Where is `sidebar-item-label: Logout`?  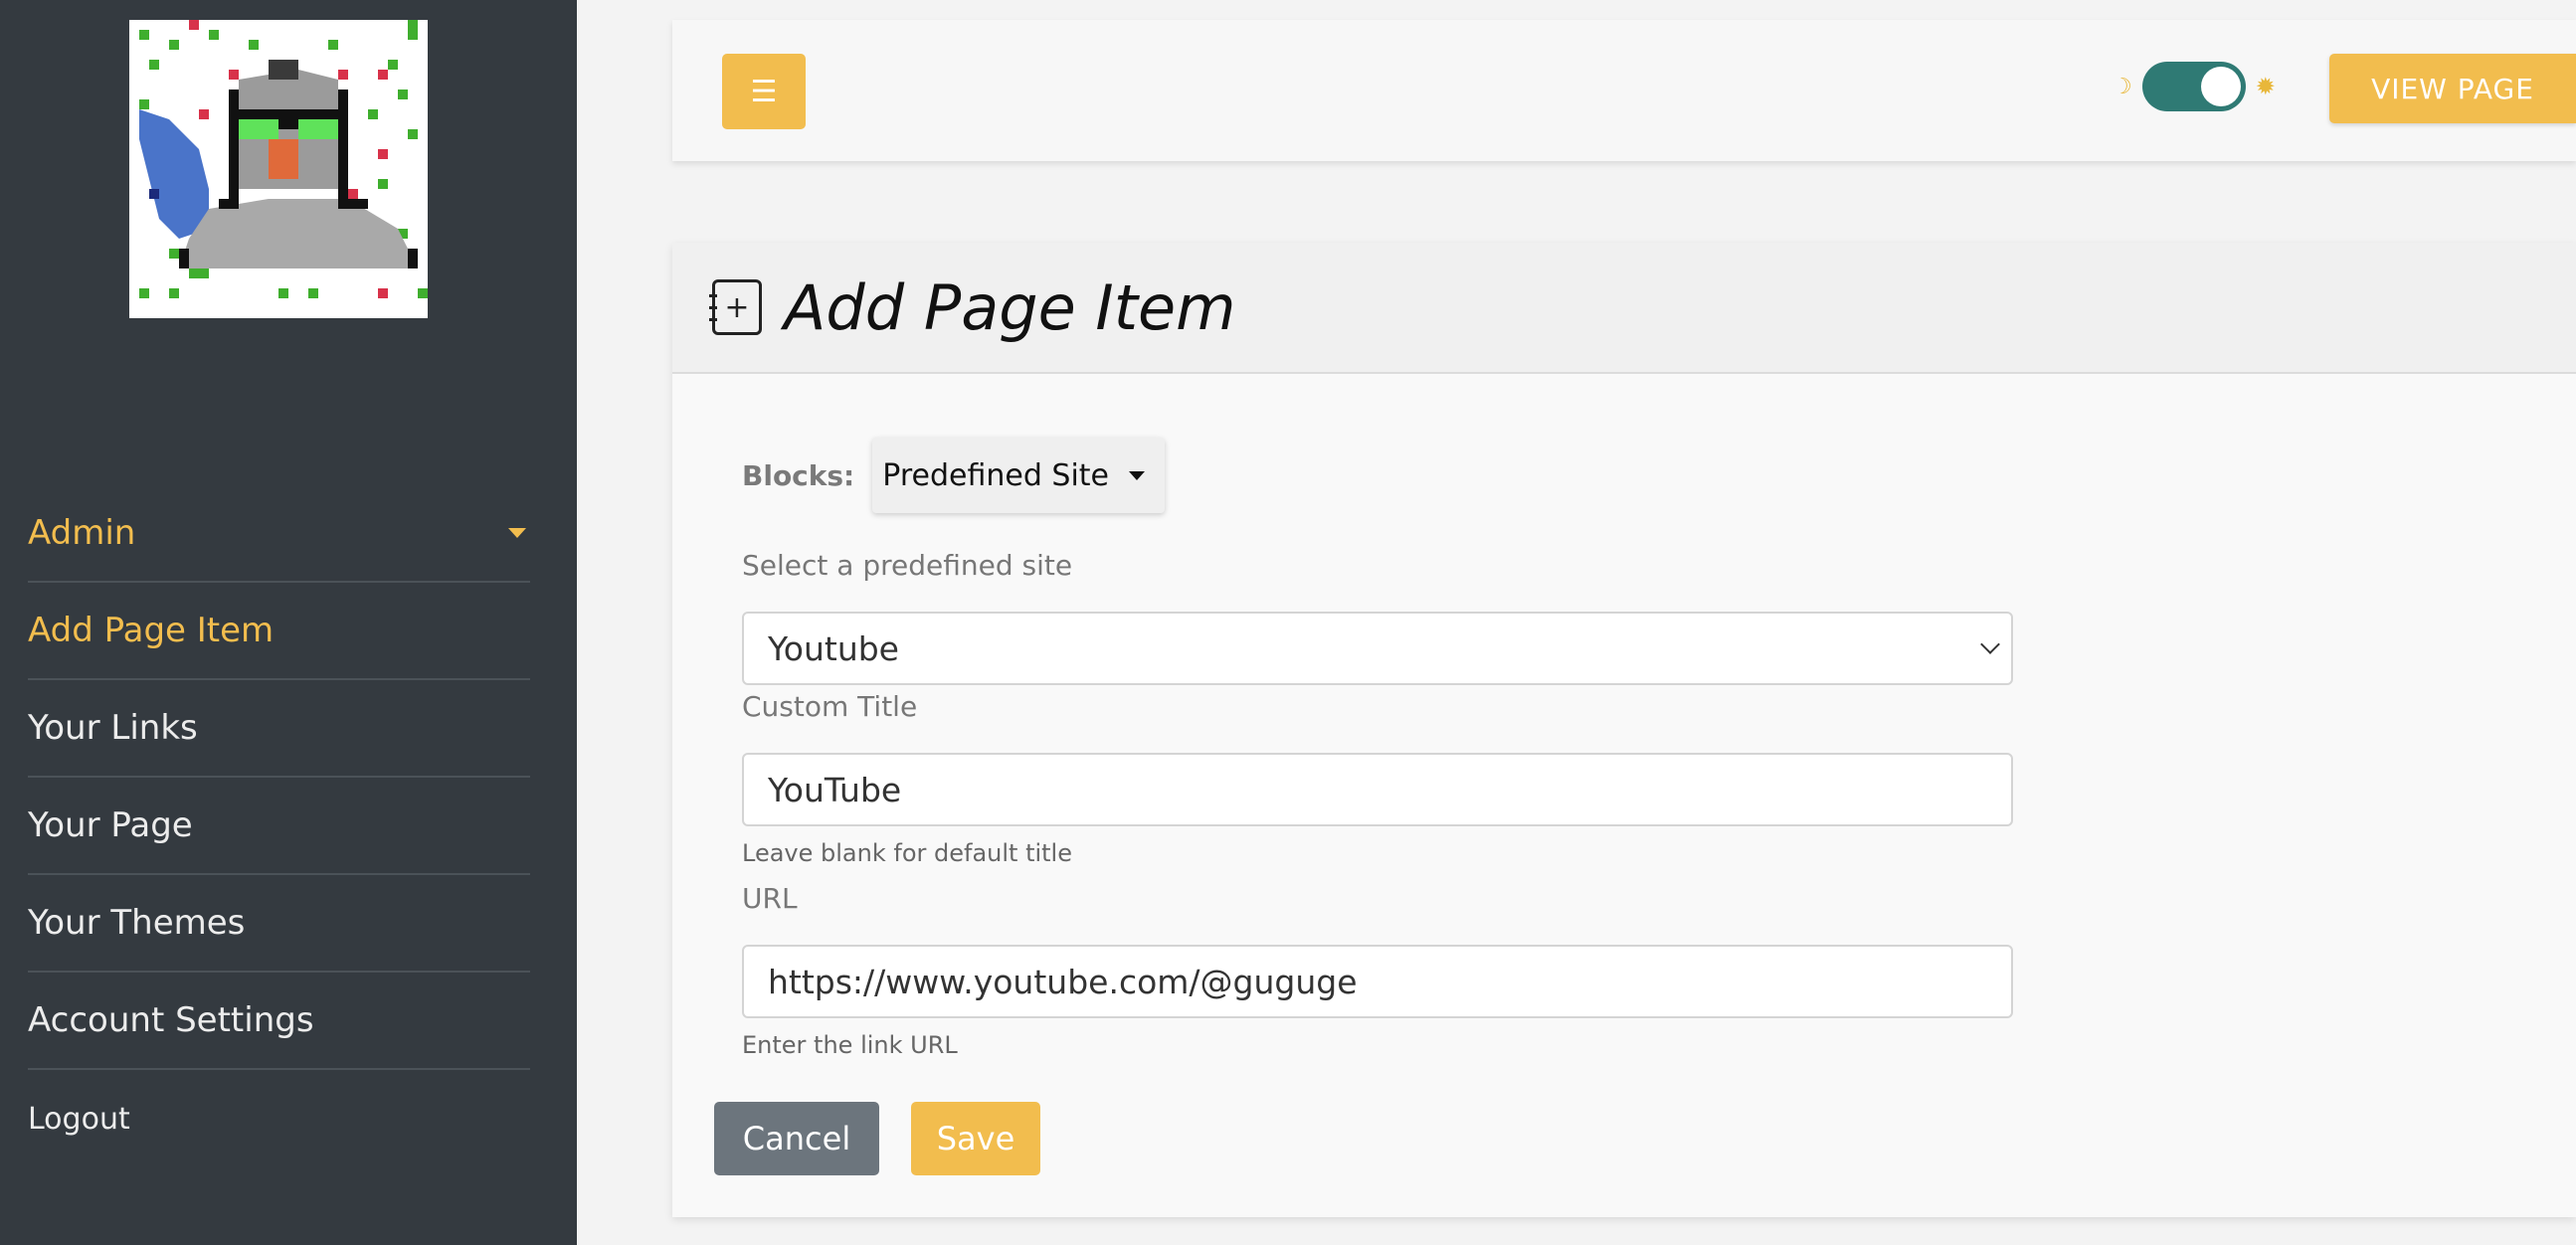
sidebar-item-label: Logout is located at coordinates (79, 1119).